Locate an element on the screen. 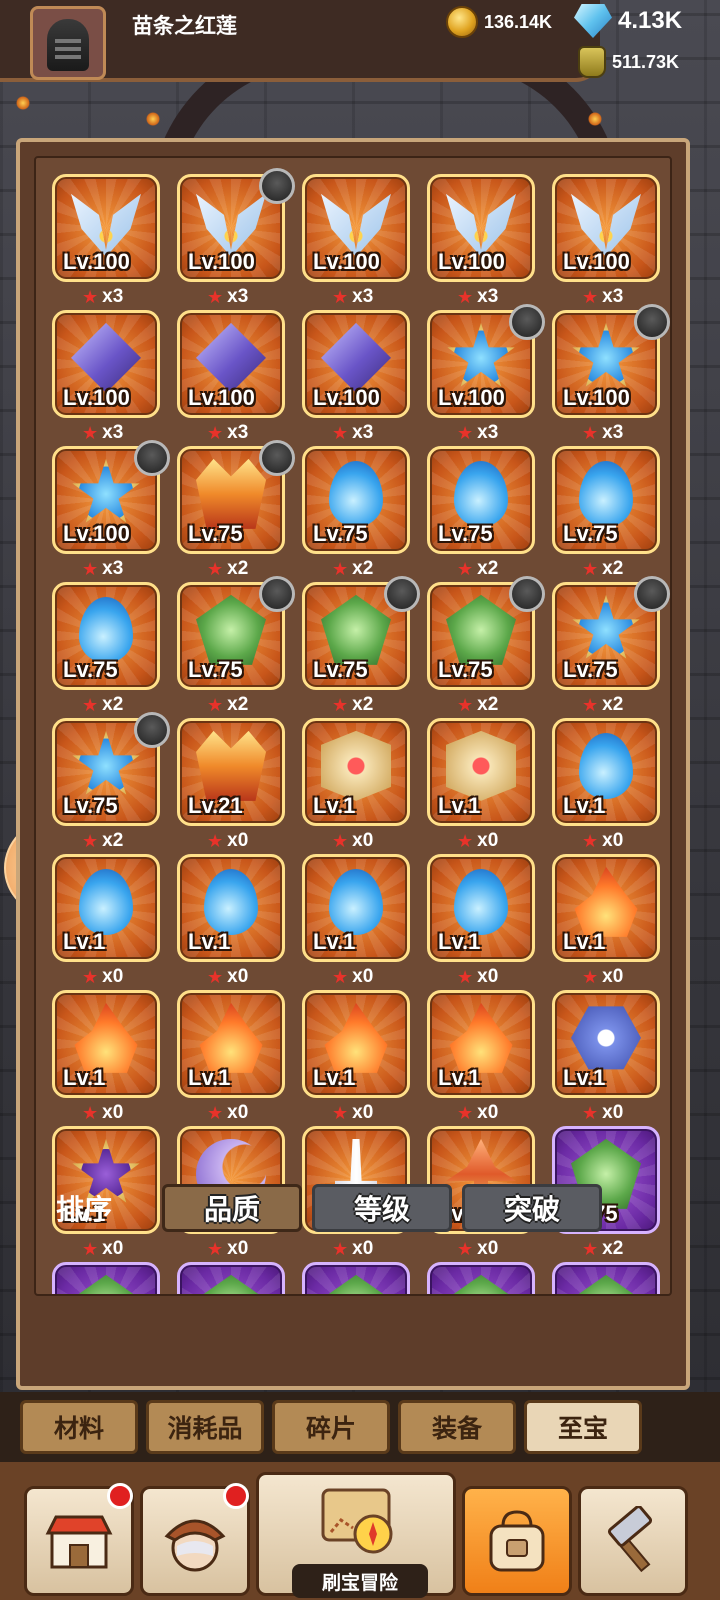 This screenshot has height=1600, width=720. star-count: ★ x2 is located at coordinates (477, 569).